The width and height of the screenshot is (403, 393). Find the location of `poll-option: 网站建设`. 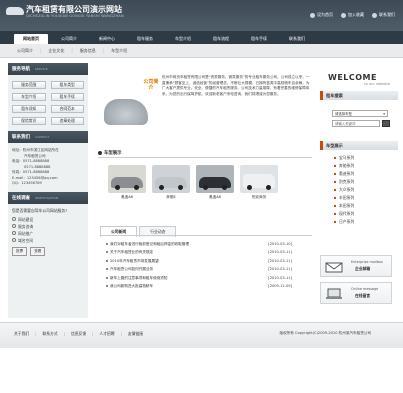

poll-option: 网站建设 is located at coordinates (48, 219).